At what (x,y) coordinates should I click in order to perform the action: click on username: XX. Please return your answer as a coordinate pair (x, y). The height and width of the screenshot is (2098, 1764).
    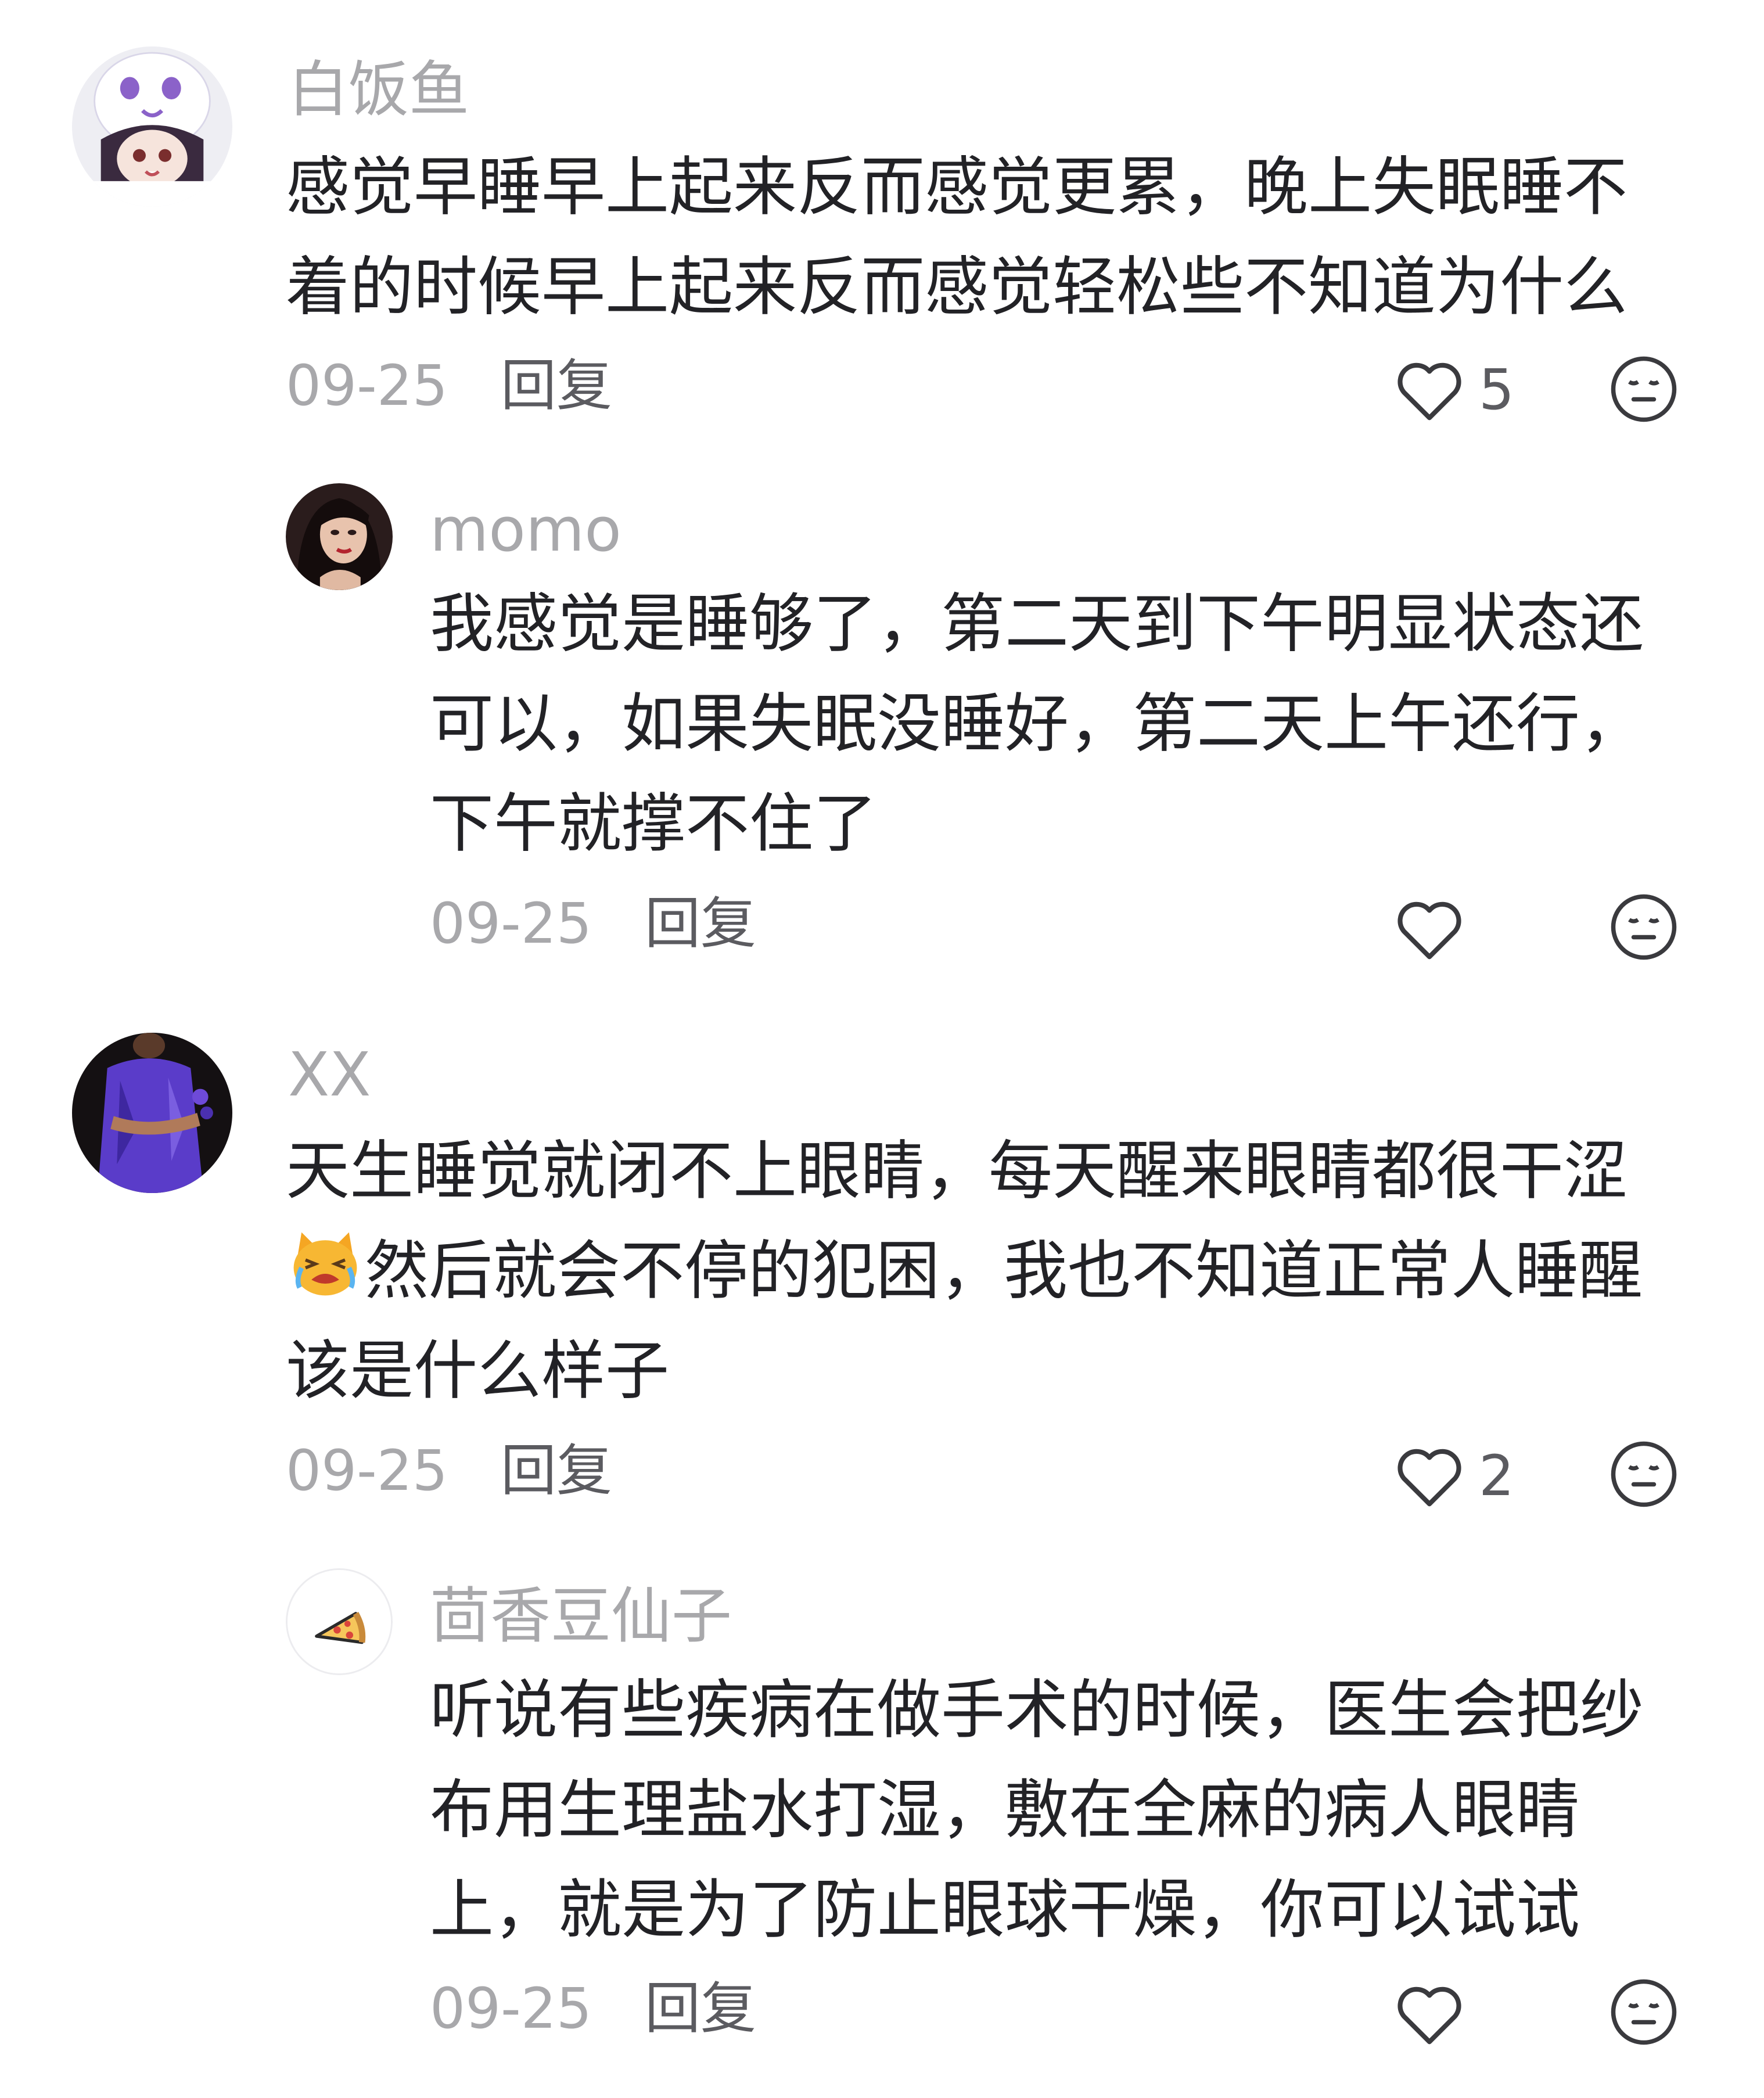
    Looking at the image, I should click on (329, 1074).